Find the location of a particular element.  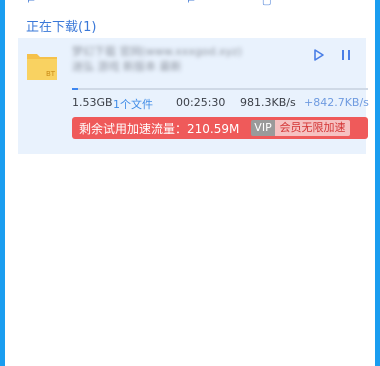

toolbar-icon-right: ▢ is located at coordinates (266, 3).